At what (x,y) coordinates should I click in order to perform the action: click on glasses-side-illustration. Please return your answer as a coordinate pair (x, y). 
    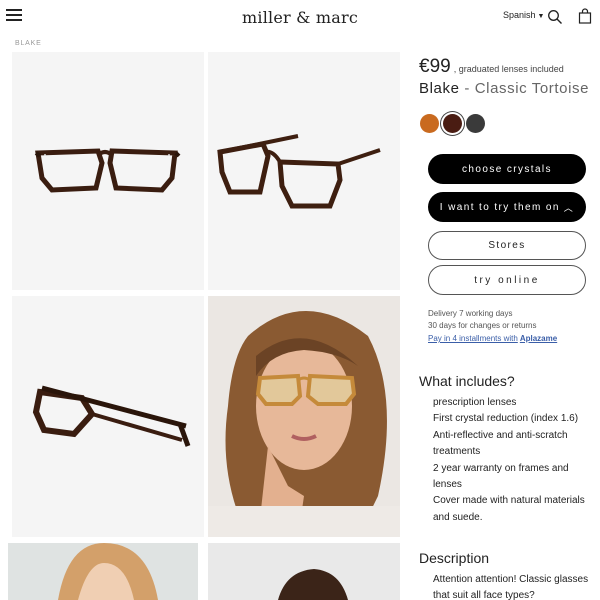
    Looking at the image, I should click on (111, 416).